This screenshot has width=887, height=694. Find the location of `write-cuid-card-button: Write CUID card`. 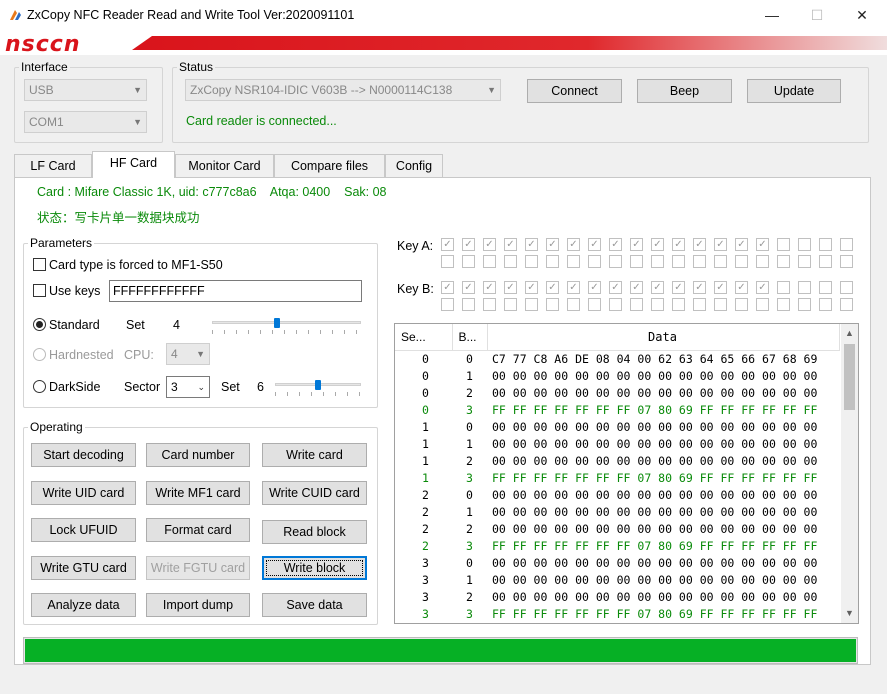

write-cuid-card-button: Write CUID card is located at coordinates (314, 493).